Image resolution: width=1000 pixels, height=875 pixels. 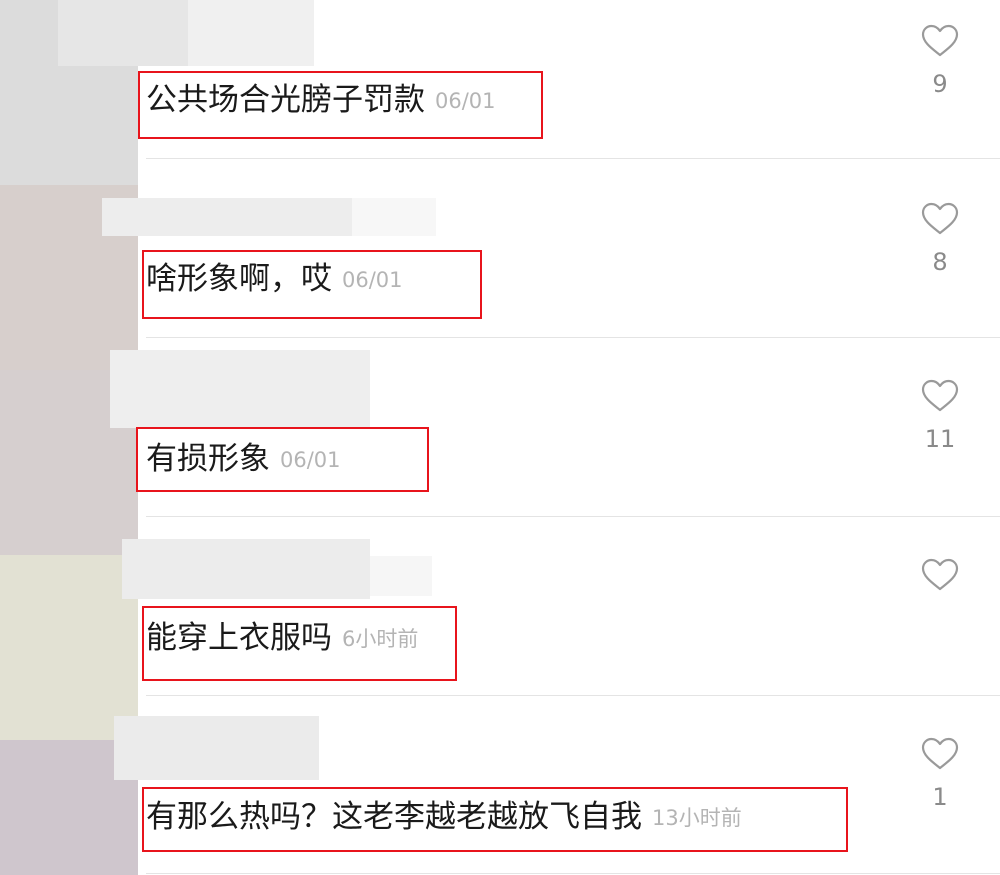 I want to click on comment-body: 有那么热吗？这老李越老越放飞自我 13小时前, so click(x=444, y=817).